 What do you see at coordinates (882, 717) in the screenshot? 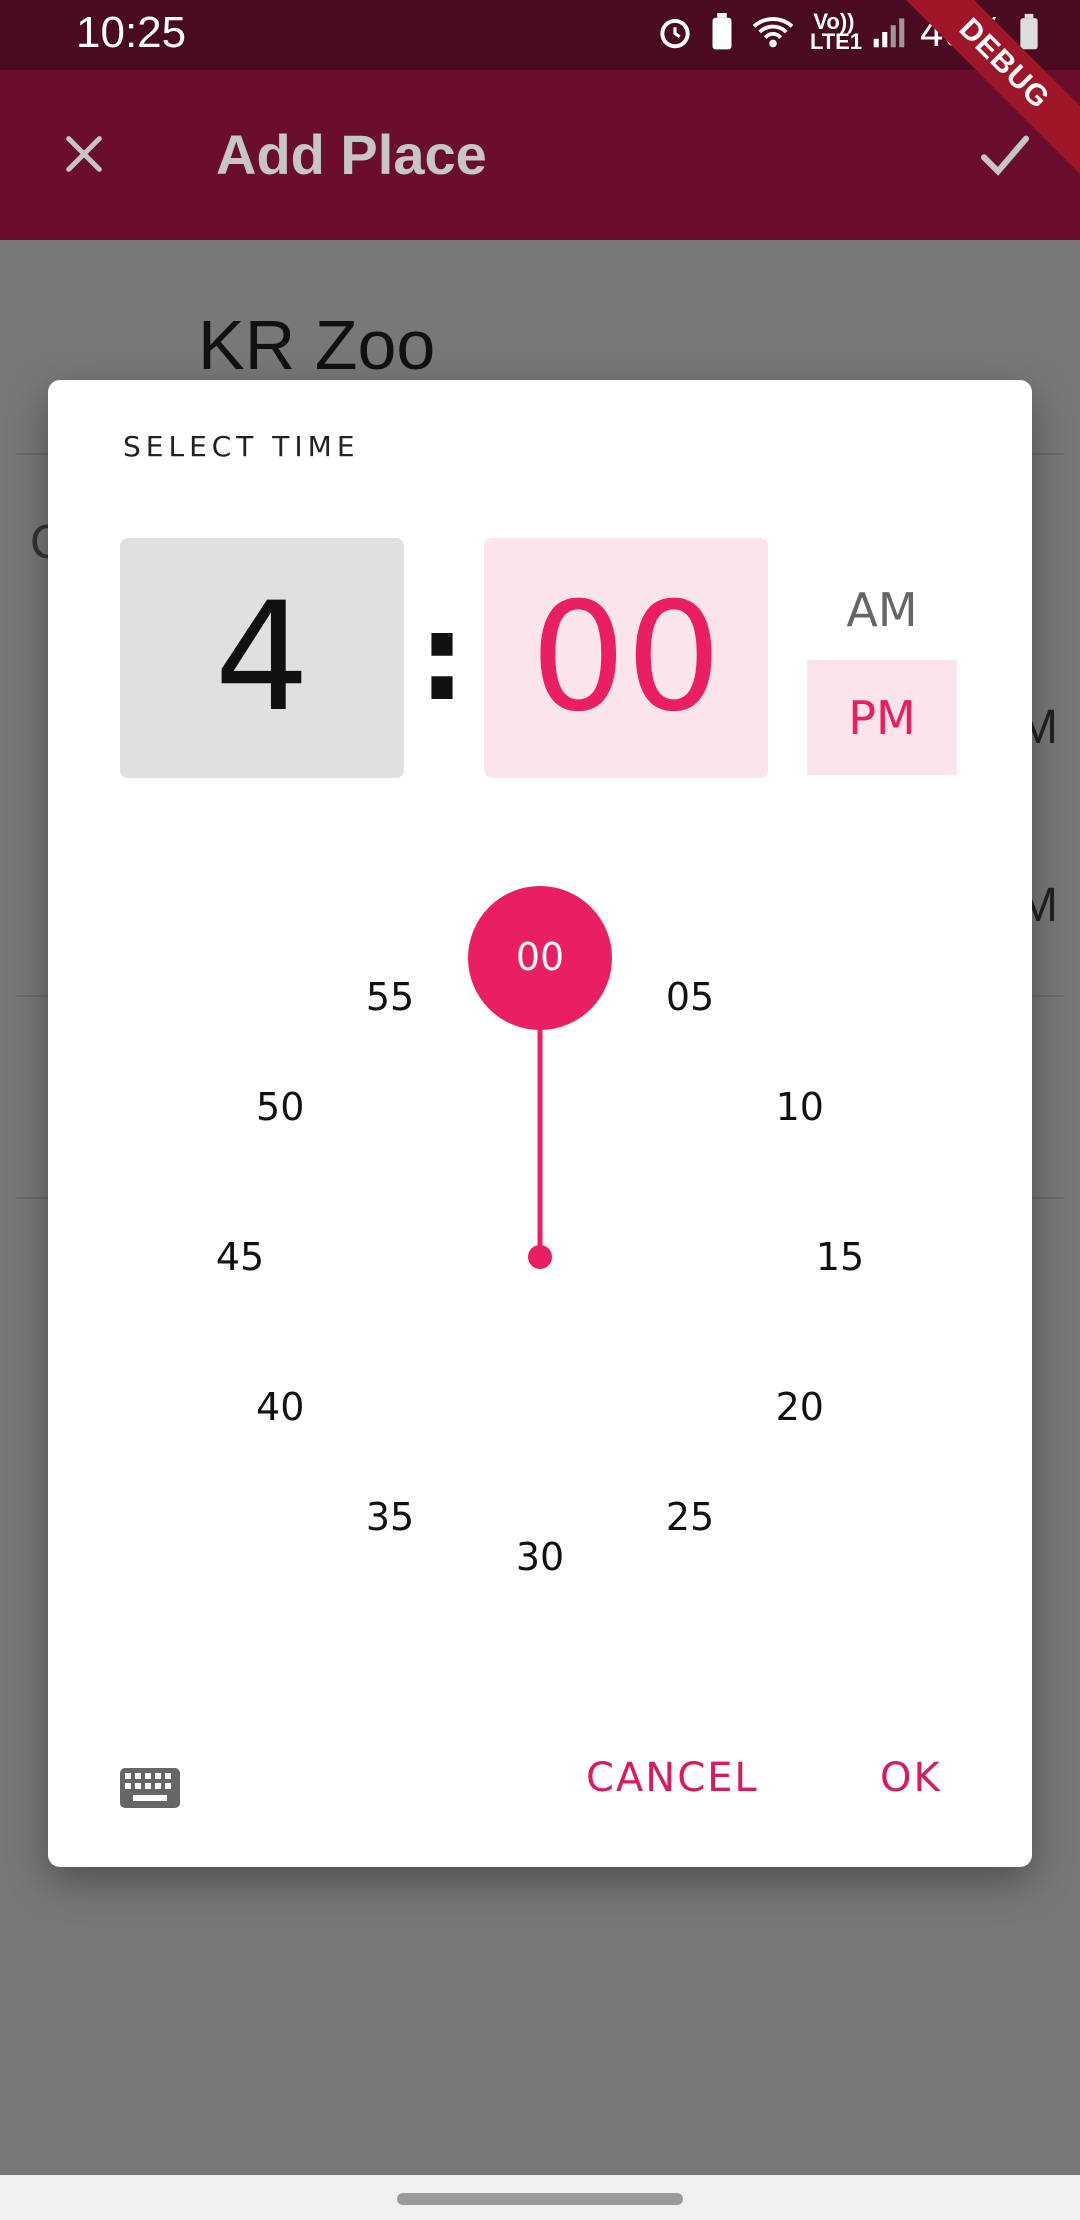
I see `pm-toggle: PM` at bounding box center [882, 717].